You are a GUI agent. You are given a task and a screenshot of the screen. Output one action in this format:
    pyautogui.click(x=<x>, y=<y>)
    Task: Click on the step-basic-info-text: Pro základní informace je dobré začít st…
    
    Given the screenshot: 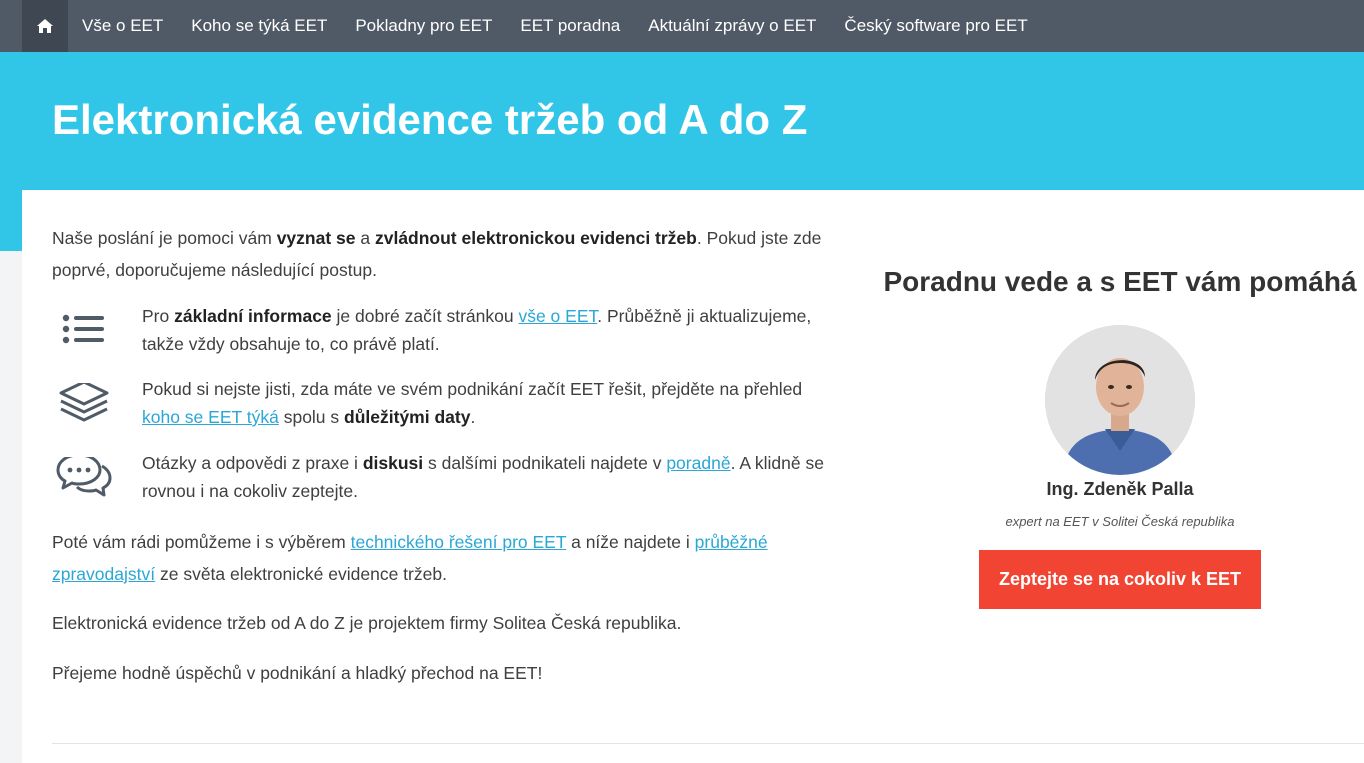 What is the action you would take?
    pyautogui.click(x=487, y=330)
    